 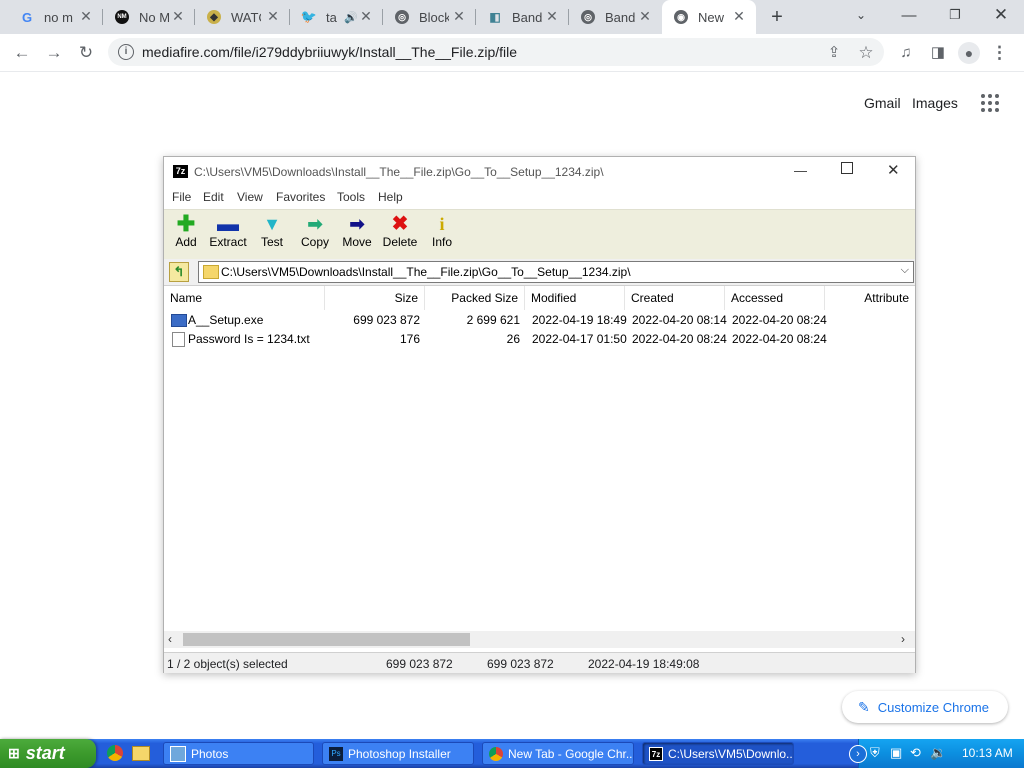 What do you see at coordinates (579, 339) in the screenshot?
I see `file-modified: 2022-04-17 01:50` at bounding box center [579, 339].